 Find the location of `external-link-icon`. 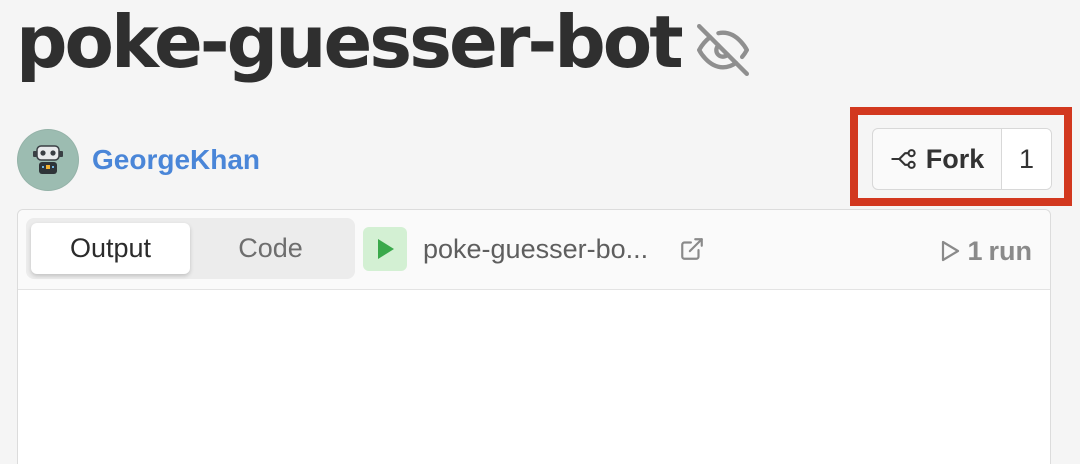

external-link-icon is located at coordinates (692, 249).